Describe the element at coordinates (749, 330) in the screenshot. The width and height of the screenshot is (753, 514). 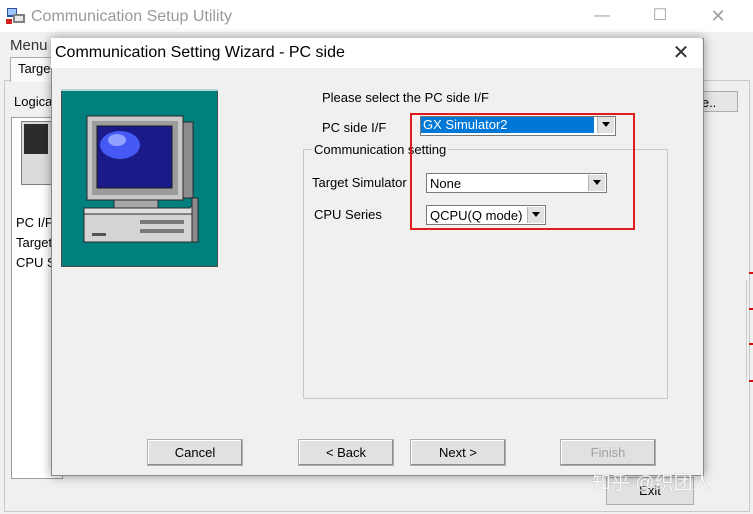
I see `background-scrollbar` at that location.